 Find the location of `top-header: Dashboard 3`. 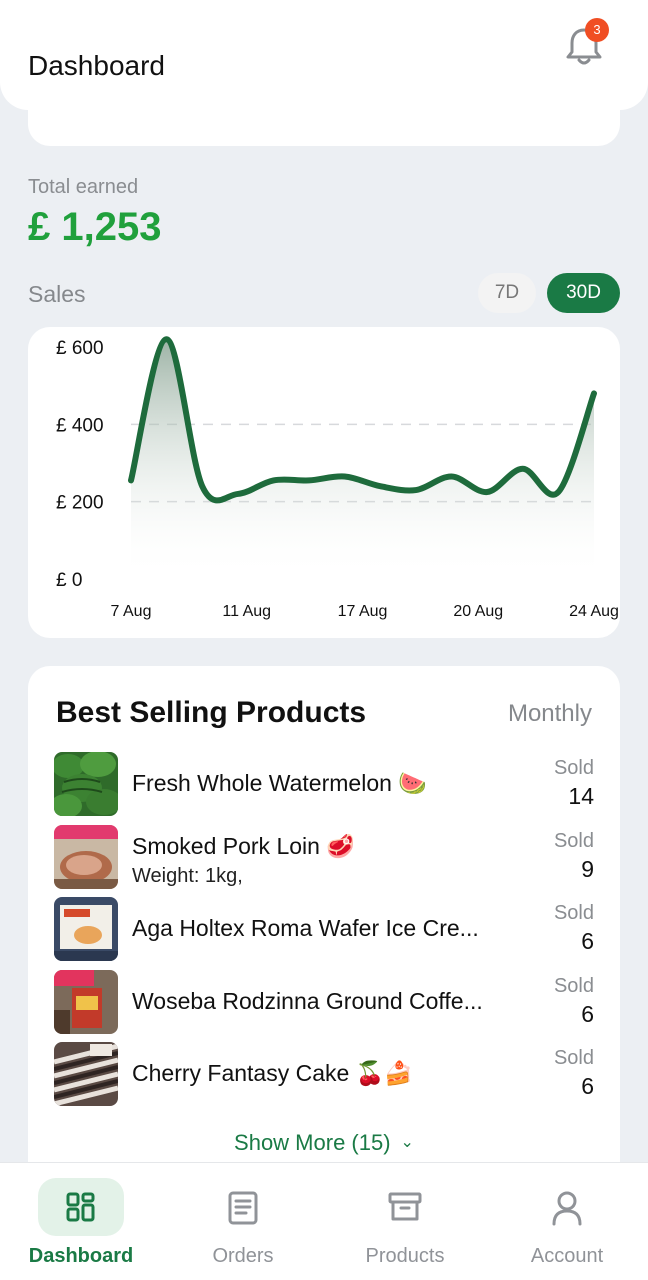

top-header: Dashboard 3 is located at coordinates (324, 55).